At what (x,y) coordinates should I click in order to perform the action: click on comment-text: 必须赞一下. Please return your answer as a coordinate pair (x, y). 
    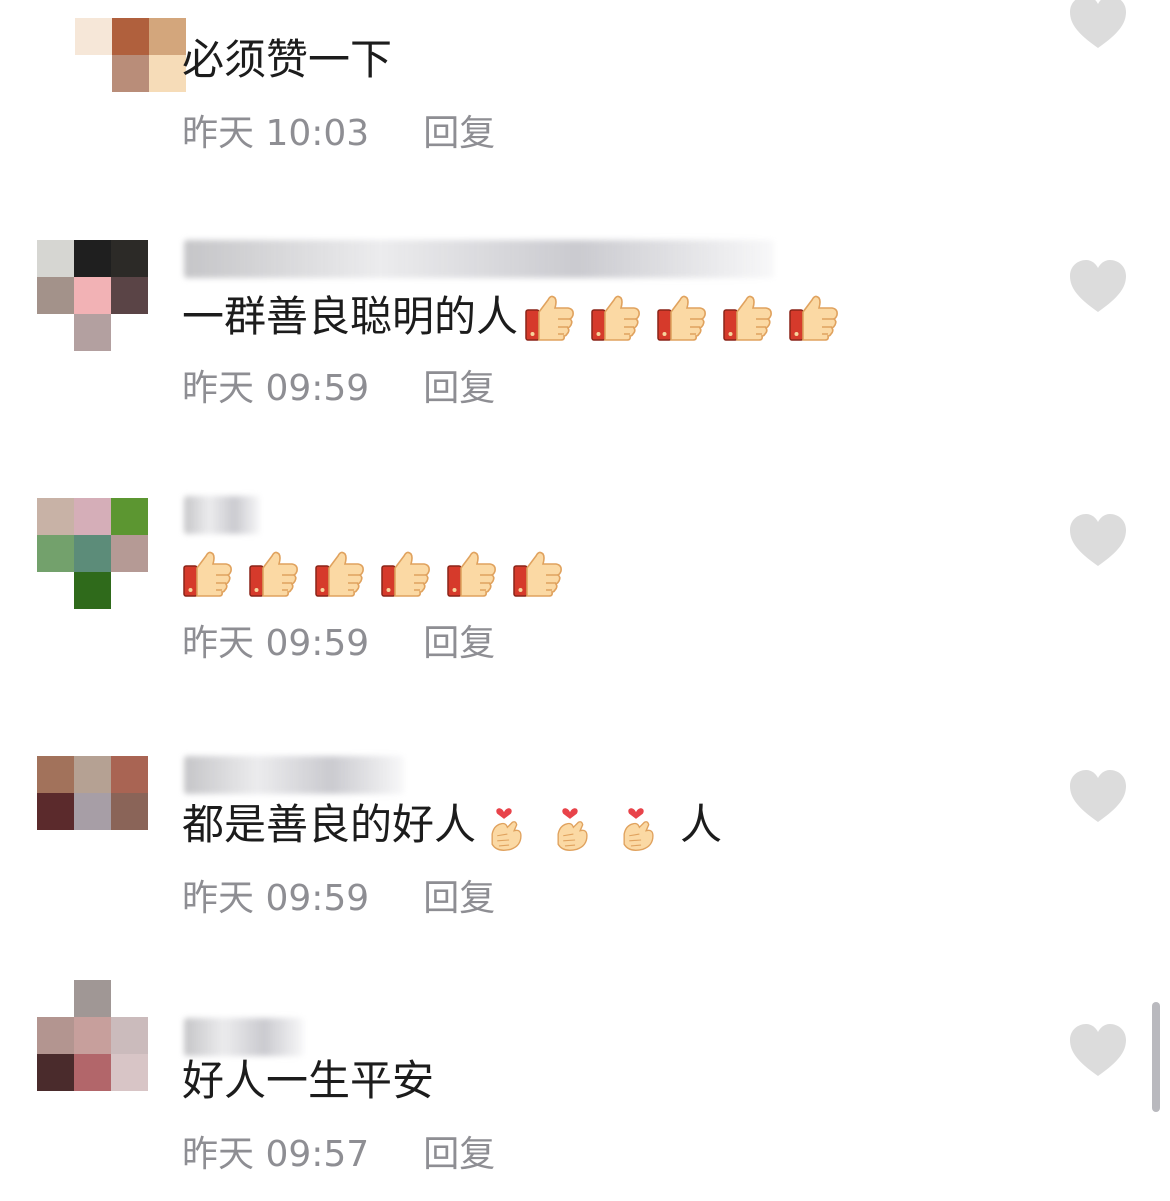
    Looking at the image, I should click on (290, 60).